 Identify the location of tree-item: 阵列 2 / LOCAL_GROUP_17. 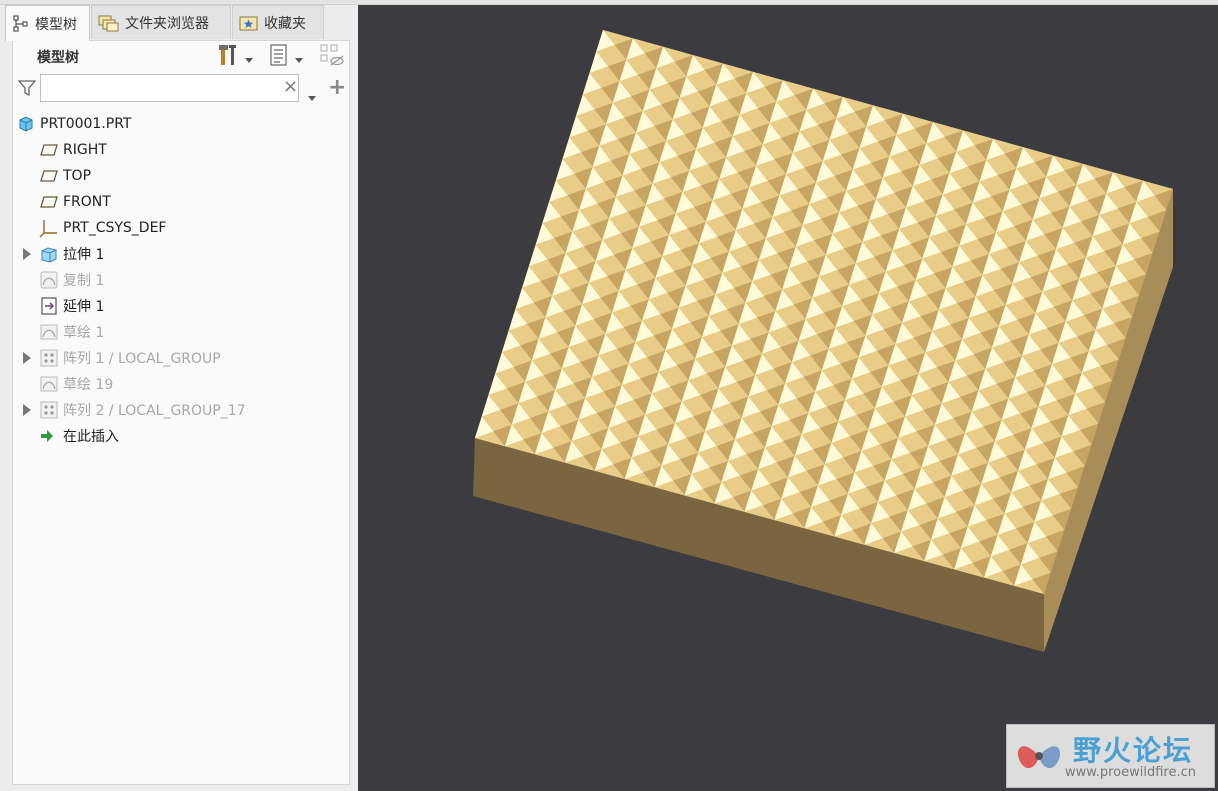
(181, 410).